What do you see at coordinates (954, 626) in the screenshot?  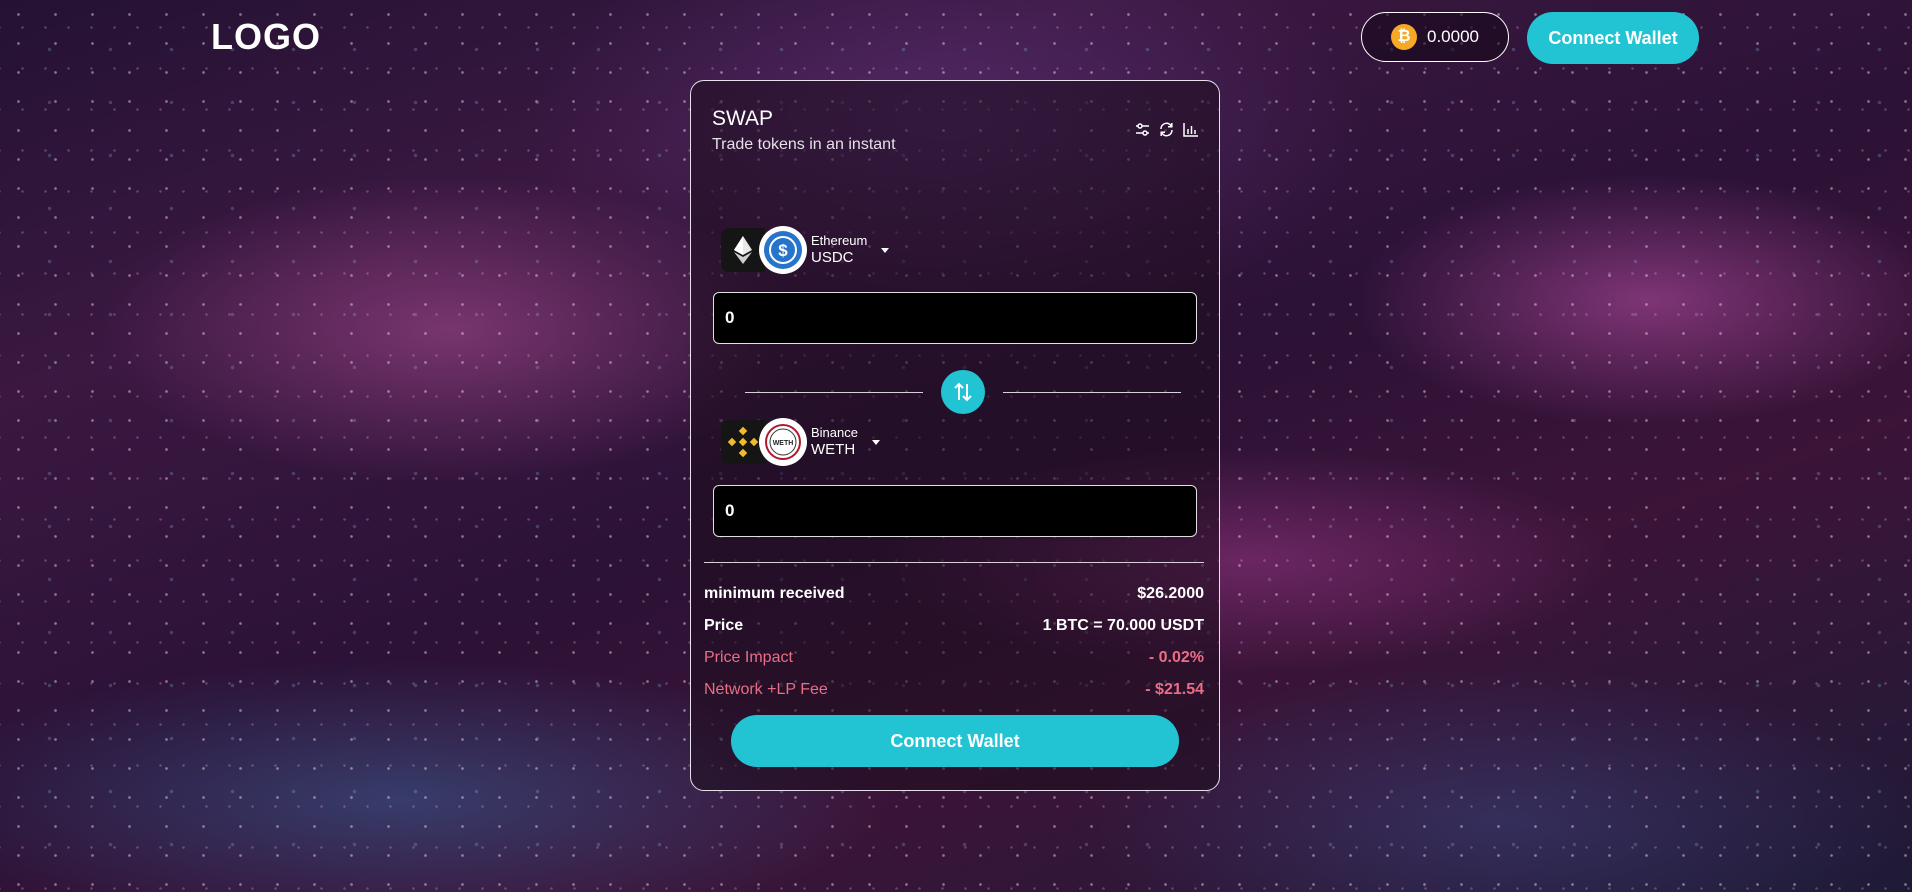 I see `price-row: Price 1 BTC = 70.000 USDT` at bounding box center [954, 626].